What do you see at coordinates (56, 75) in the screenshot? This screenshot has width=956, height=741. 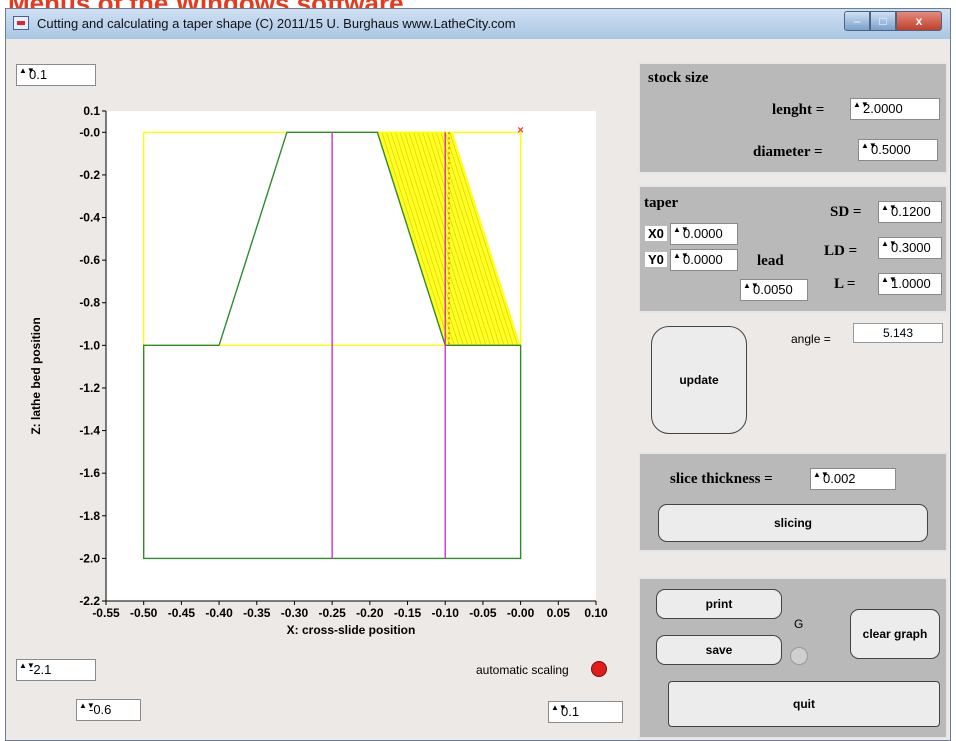 I see `y-max-spinner: ▲▼0.1` at bounding box center [56, 75].